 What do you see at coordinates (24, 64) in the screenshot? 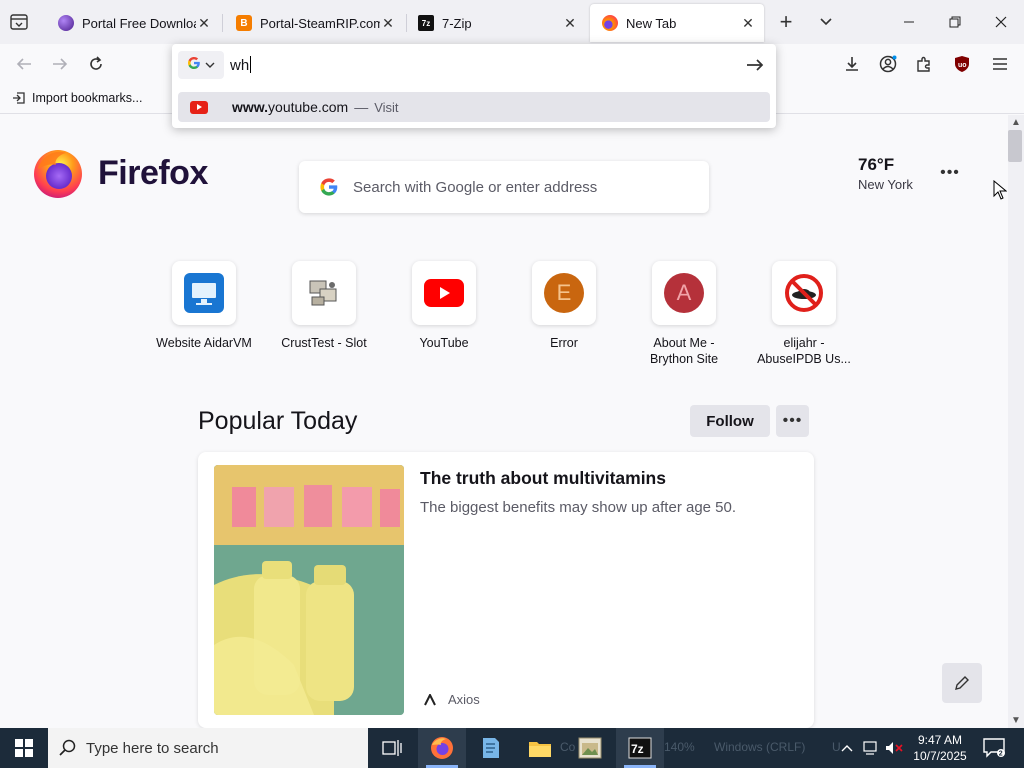
I see `back-arrow-icon` at bounding box center [24, 64].